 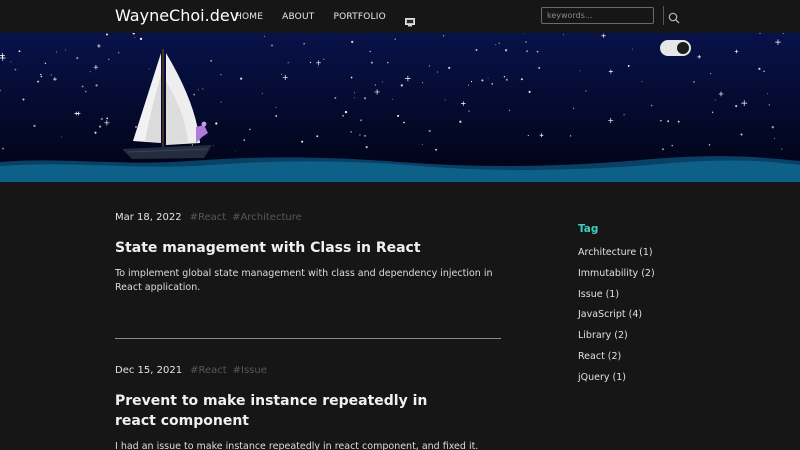 I want to click on site-header: WayneChoi.dev HOME ABOUT PORTFOLIO, so click(x=400, y=16).